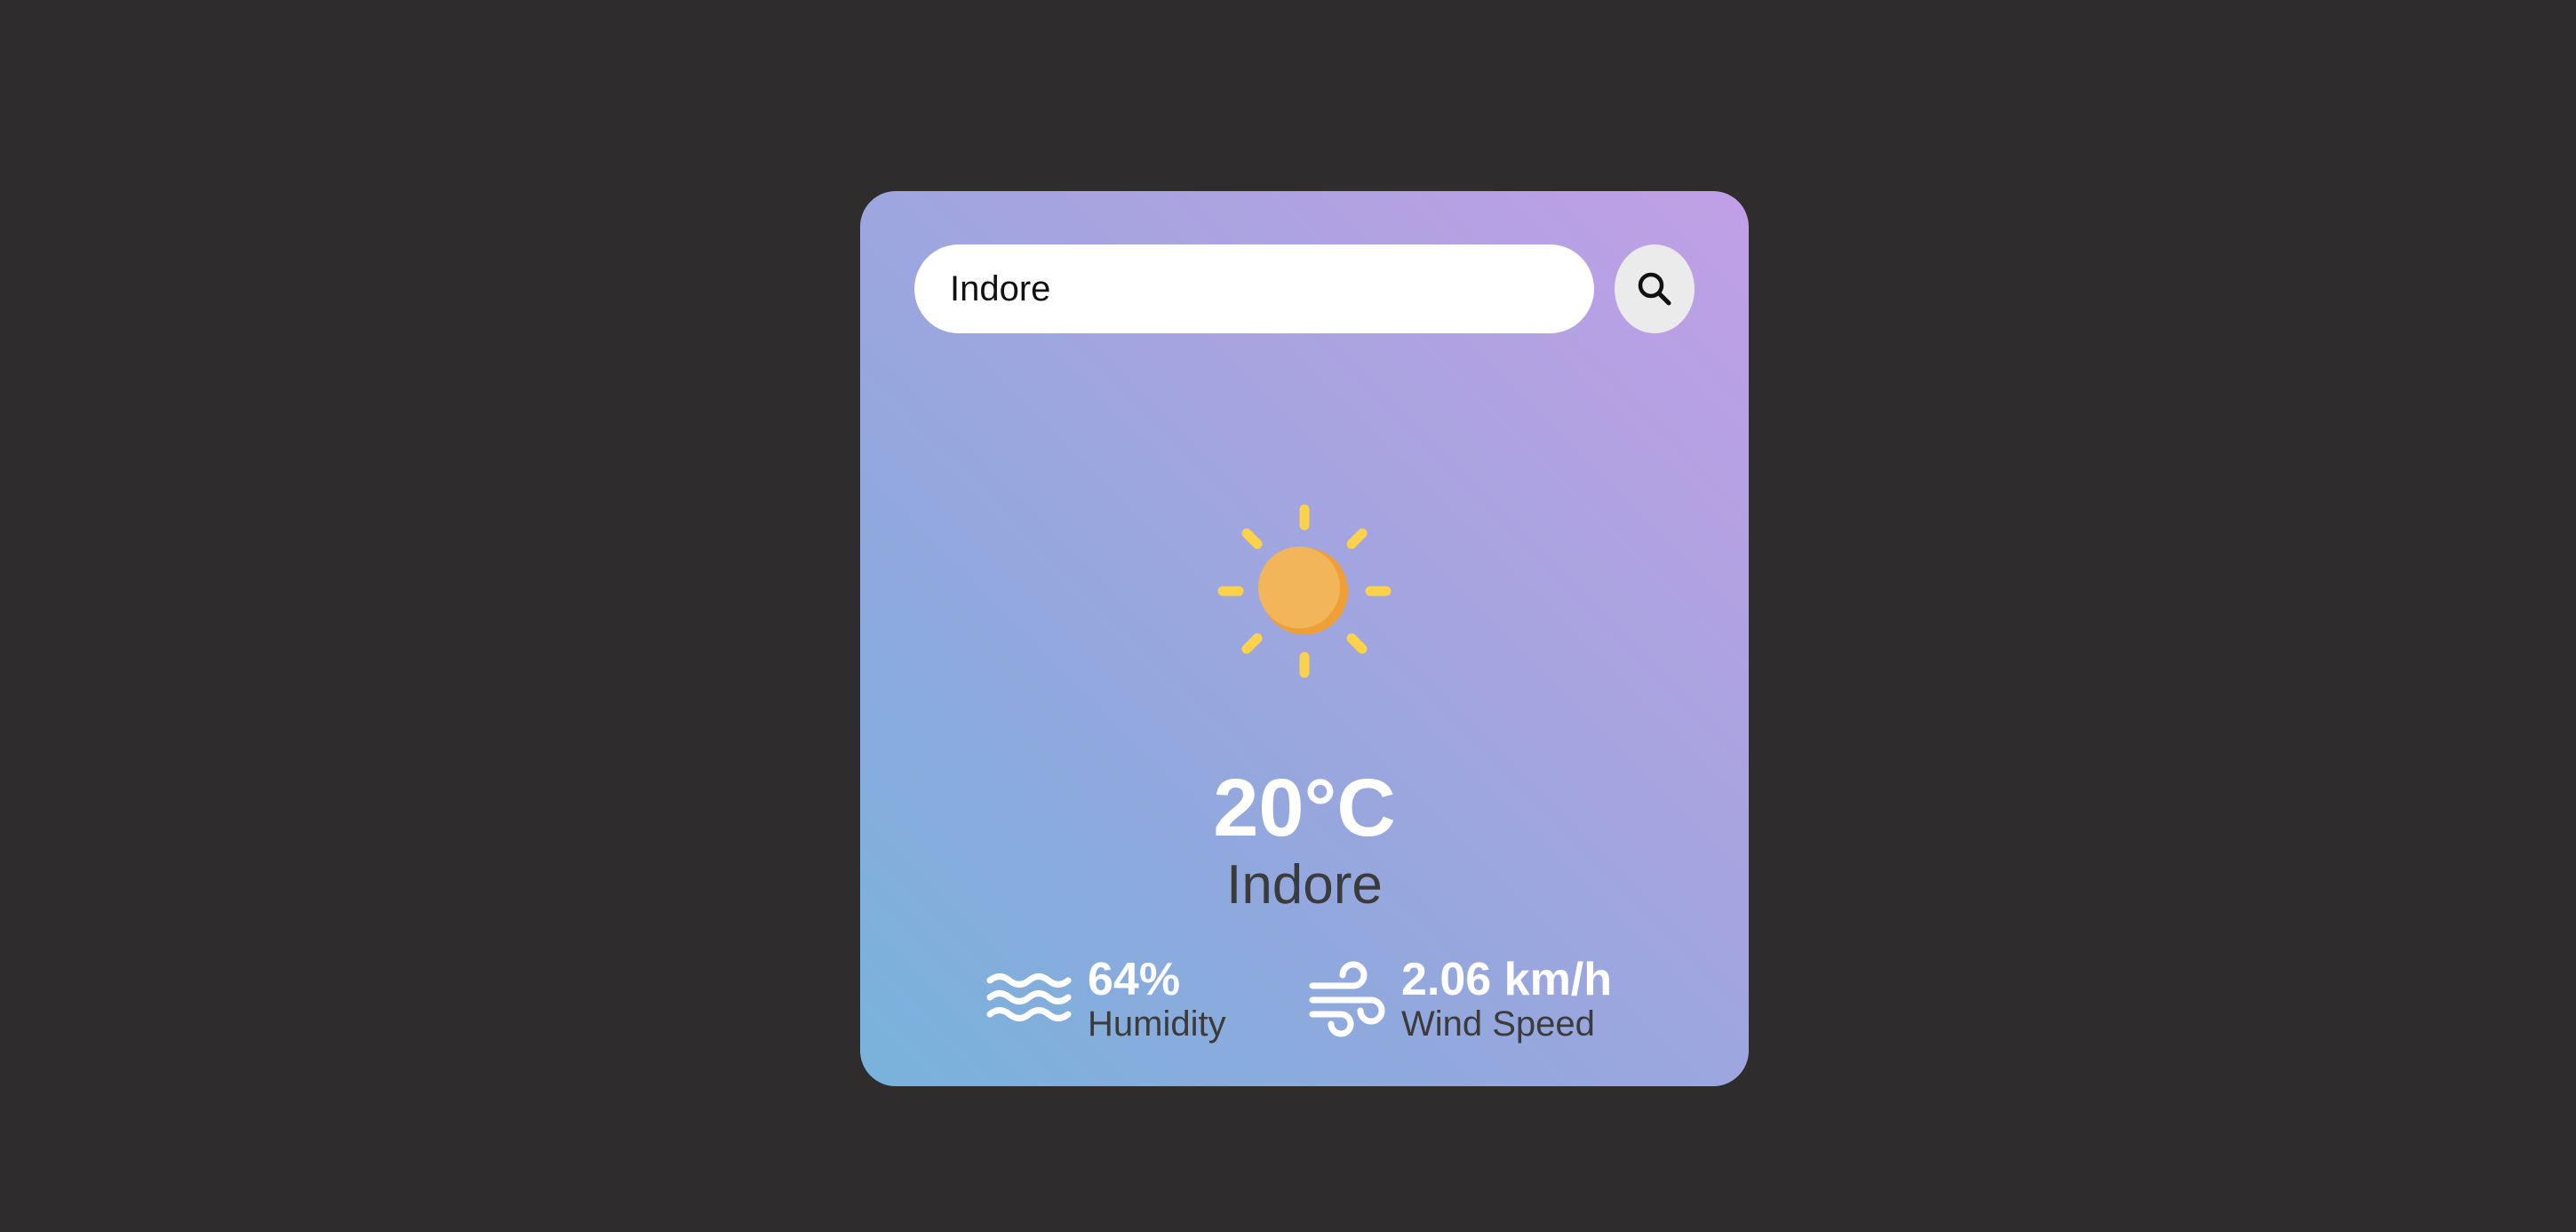 Image resolution: width=2576 pixels, height=1232 pixels. I want to click on humidity-detail: 64% Humidity, so click(1106, 1000).